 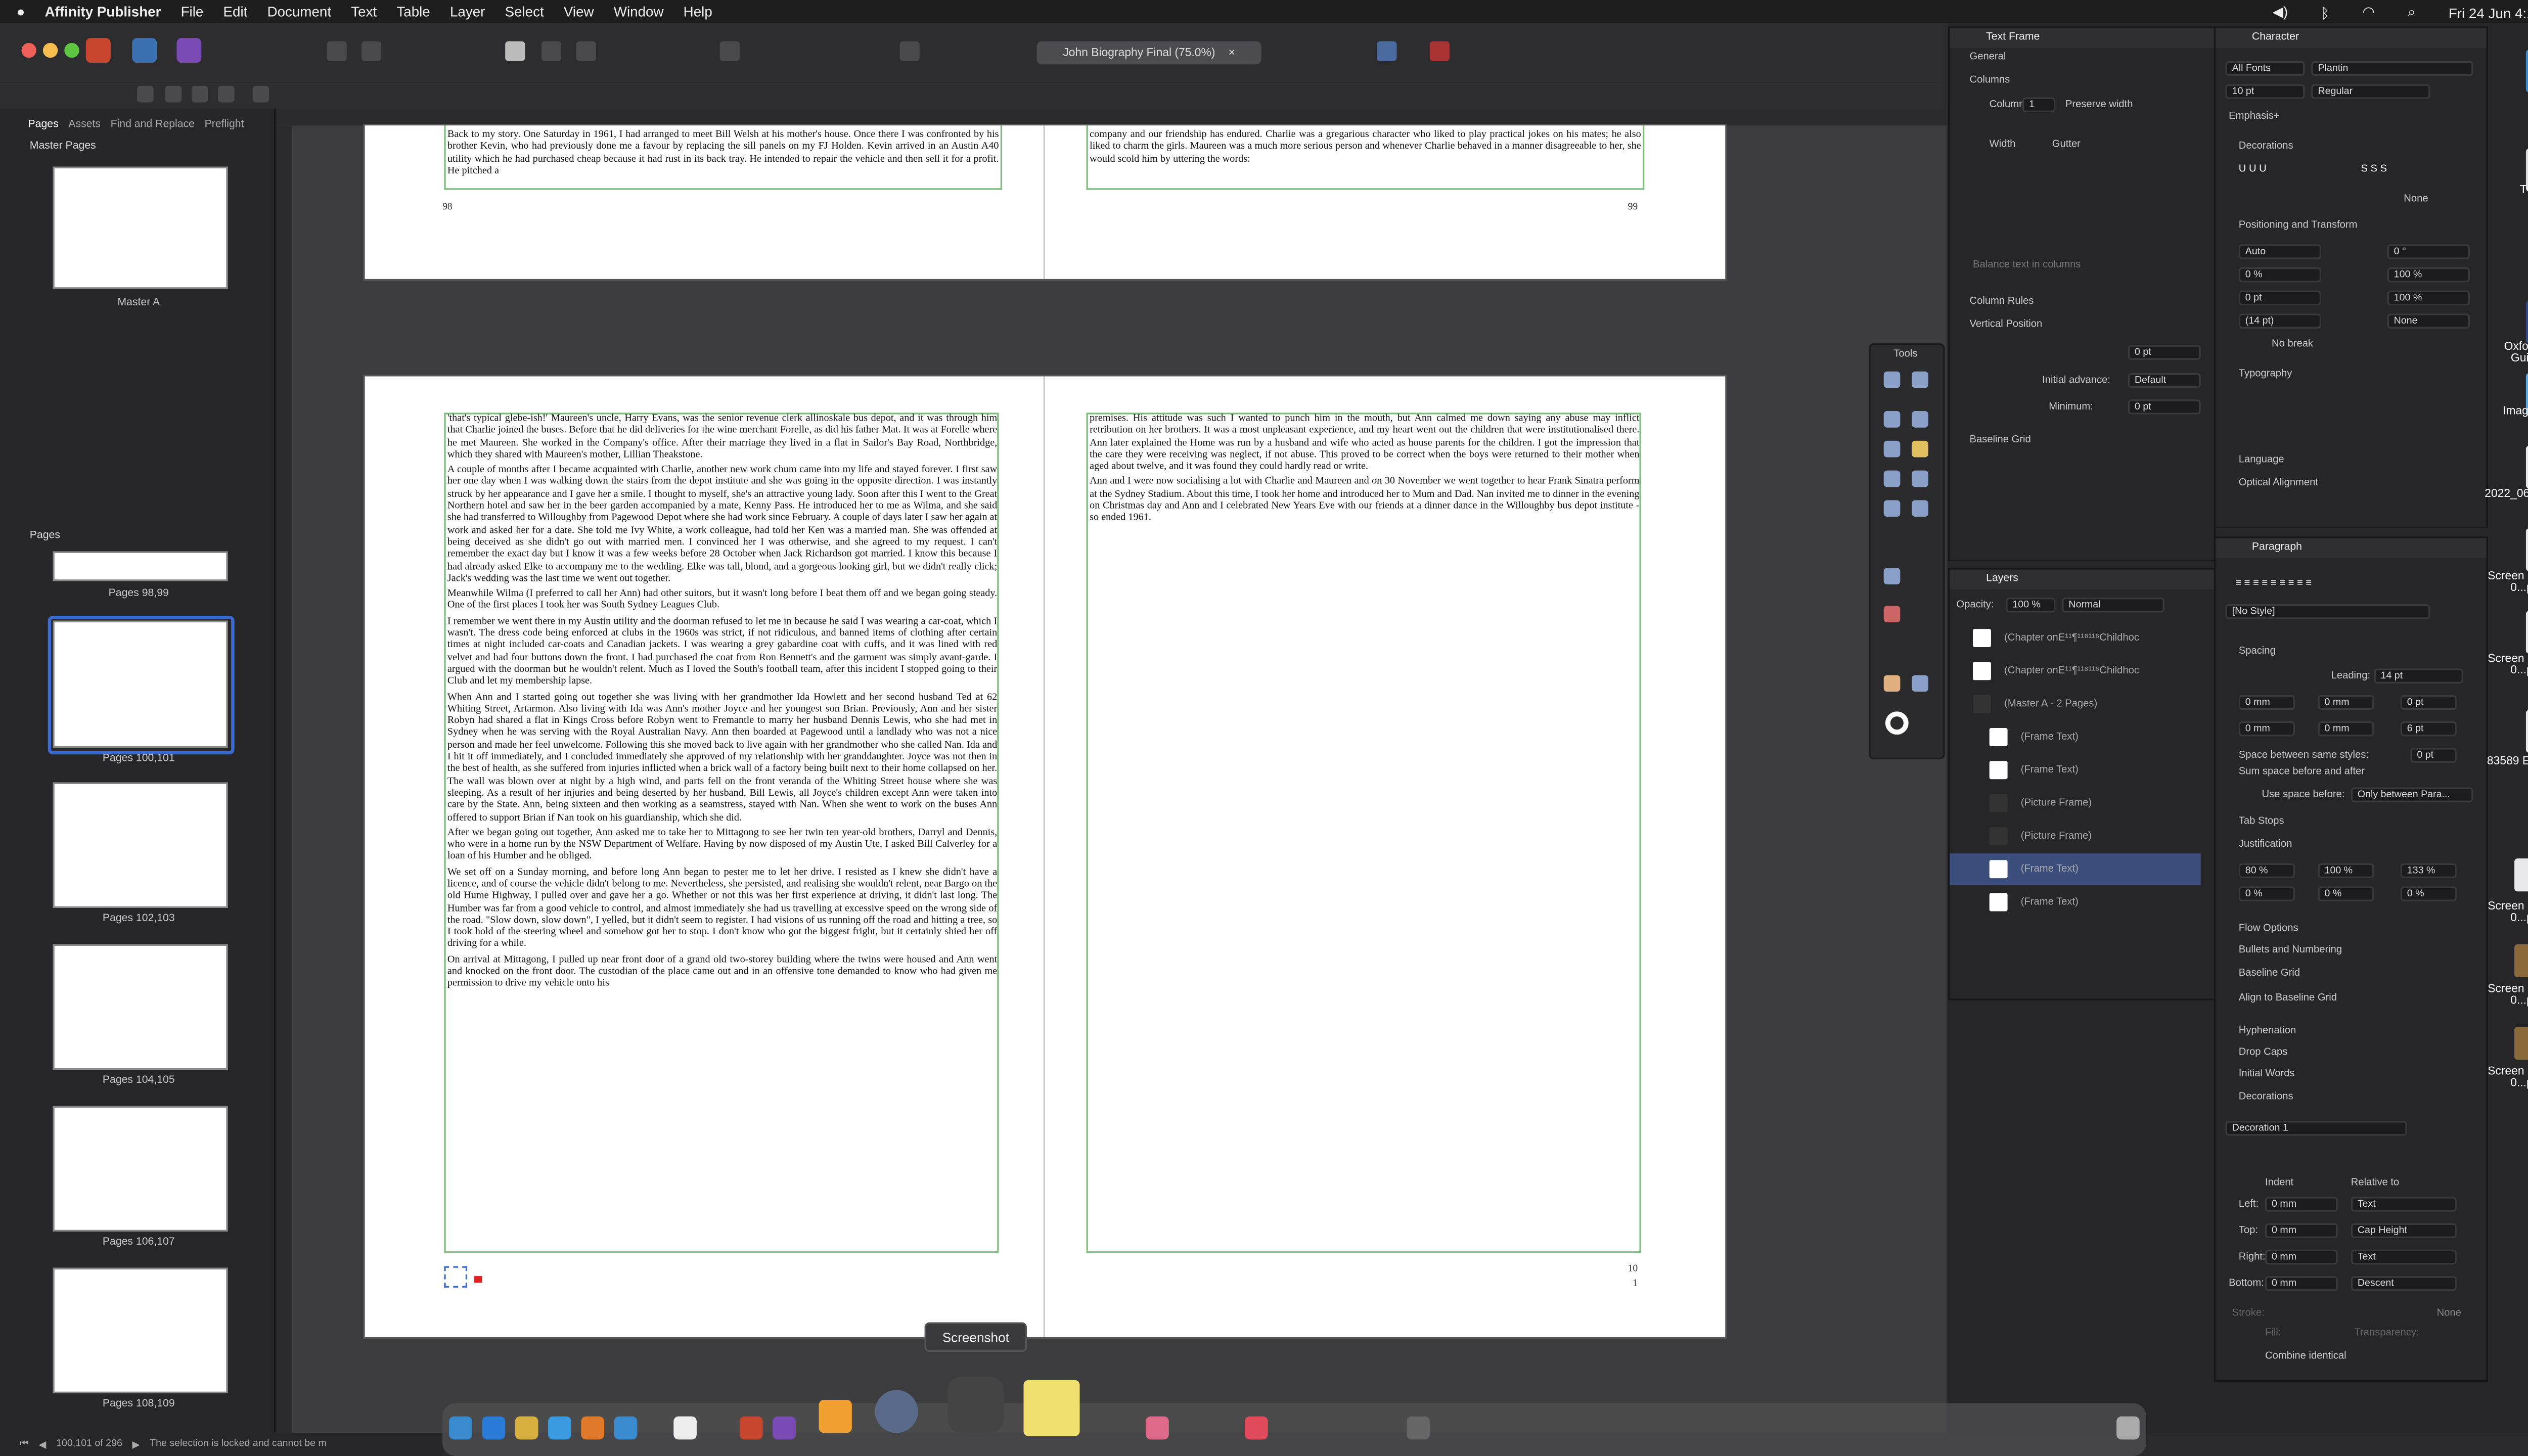 I want to click on preferences-icon, so click(x=337, y=51).